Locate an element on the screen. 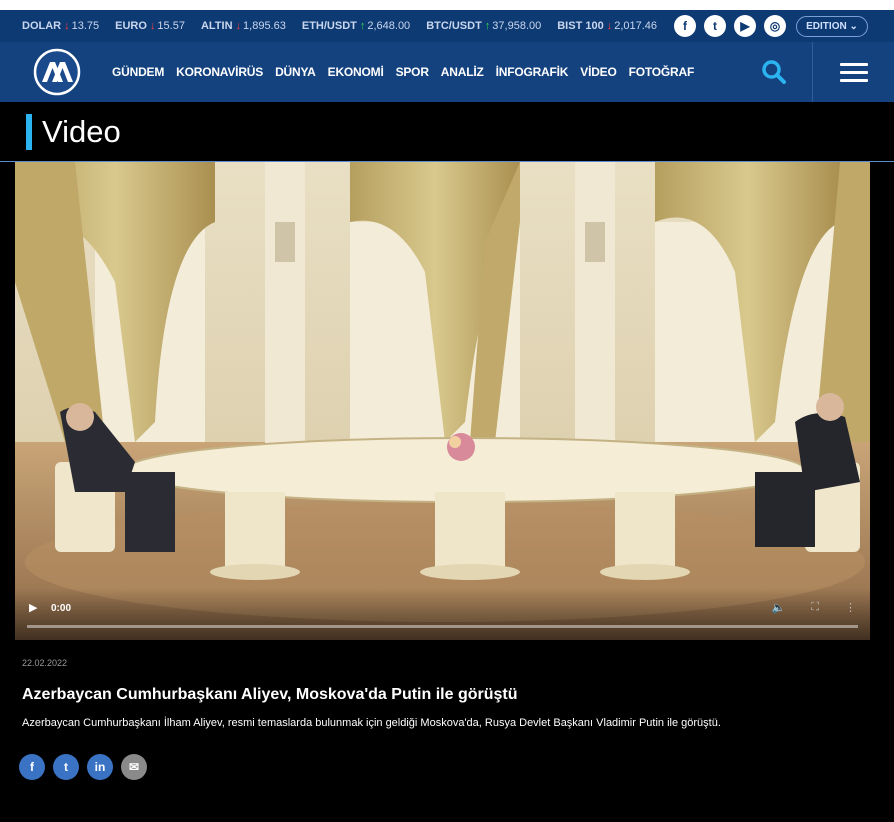 The width and height of the screenshot is (894, 822). share-buttons: f t in ✉ is located at coordinates (447, 767).